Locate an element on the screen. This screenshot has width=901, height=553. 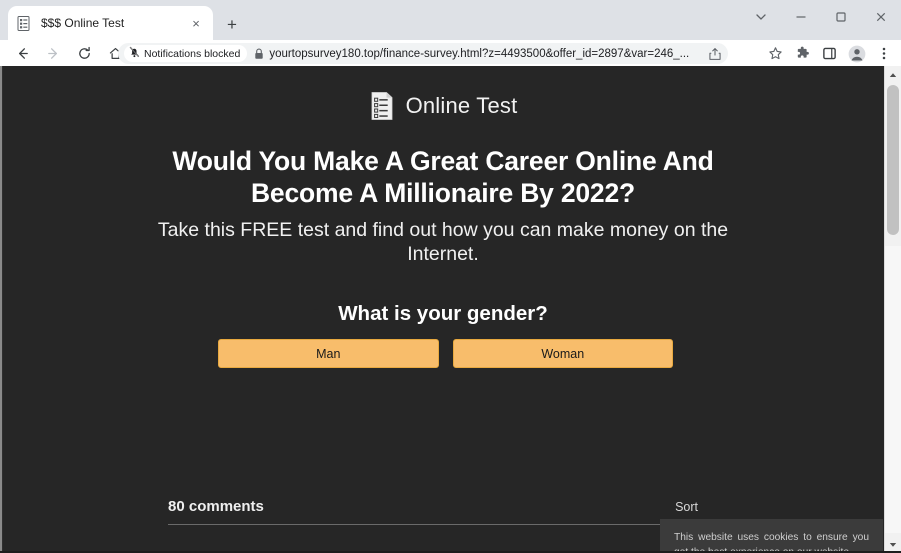
checklist-document-icon is located at coordinates (382, 106).